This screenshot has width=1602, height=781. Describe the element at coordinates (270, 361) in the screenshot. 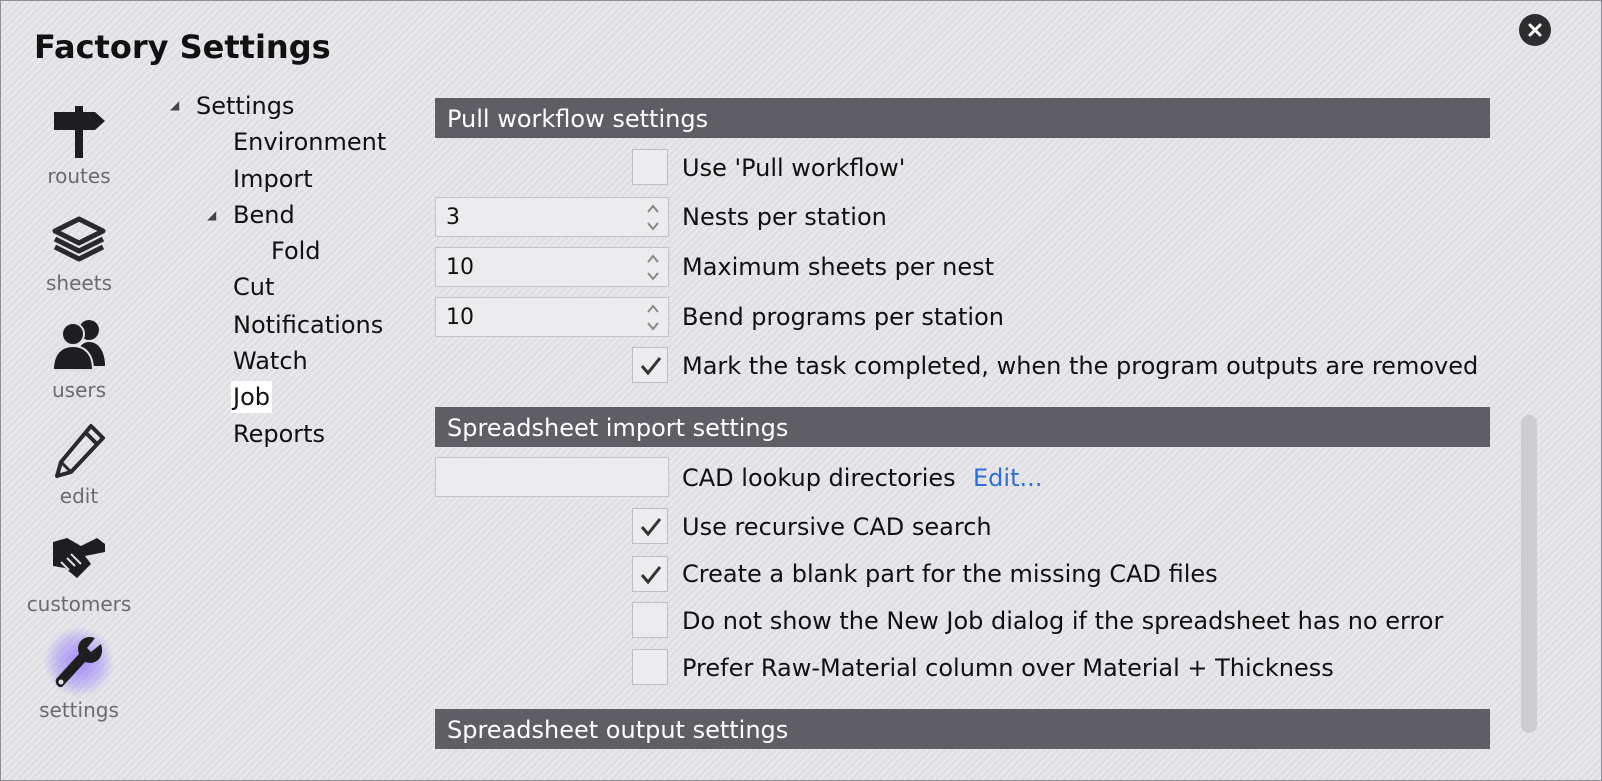

I see `tree-node-watch: Watch` at that location.